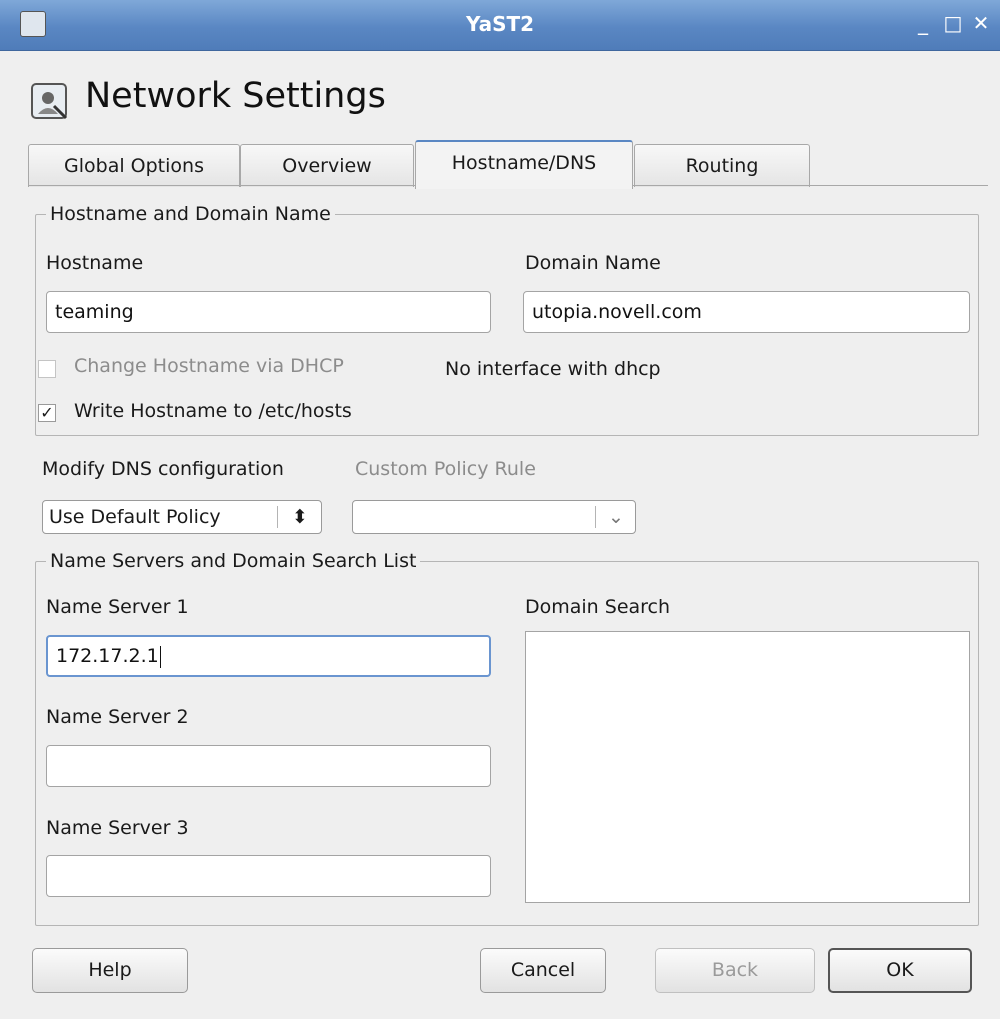 The width and height of the screenshot is (1000, 1019). Describe the element at coordinates (900, 970) in the screenshot. I see `ok-button: OK` at that location.